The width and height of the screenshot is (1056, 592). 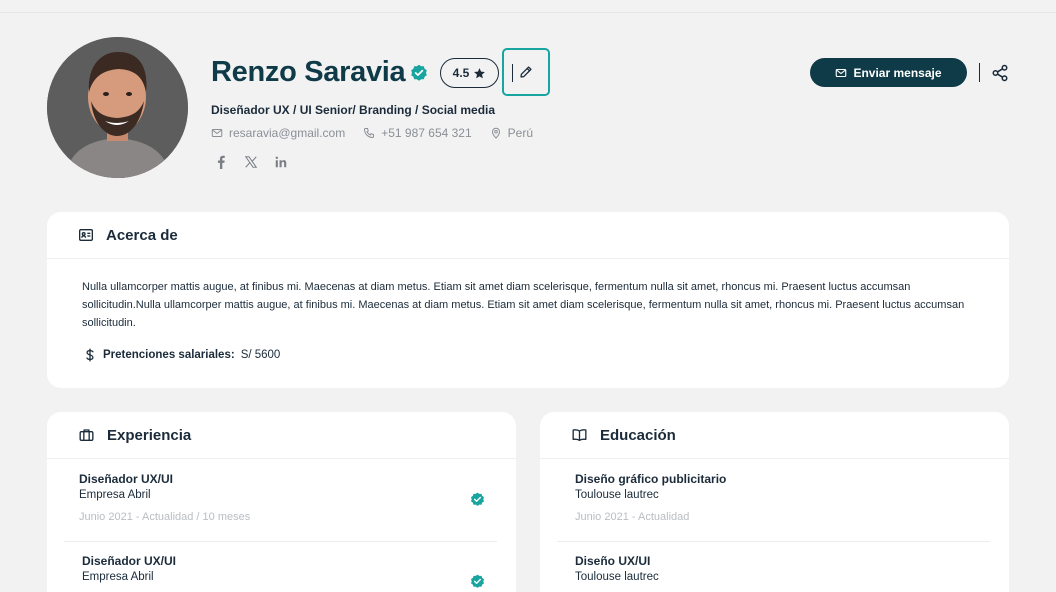 What do you see at coordinates (221, 162) in the screenshot?
I see `facebook-icon` at bounding box center [221, 162].